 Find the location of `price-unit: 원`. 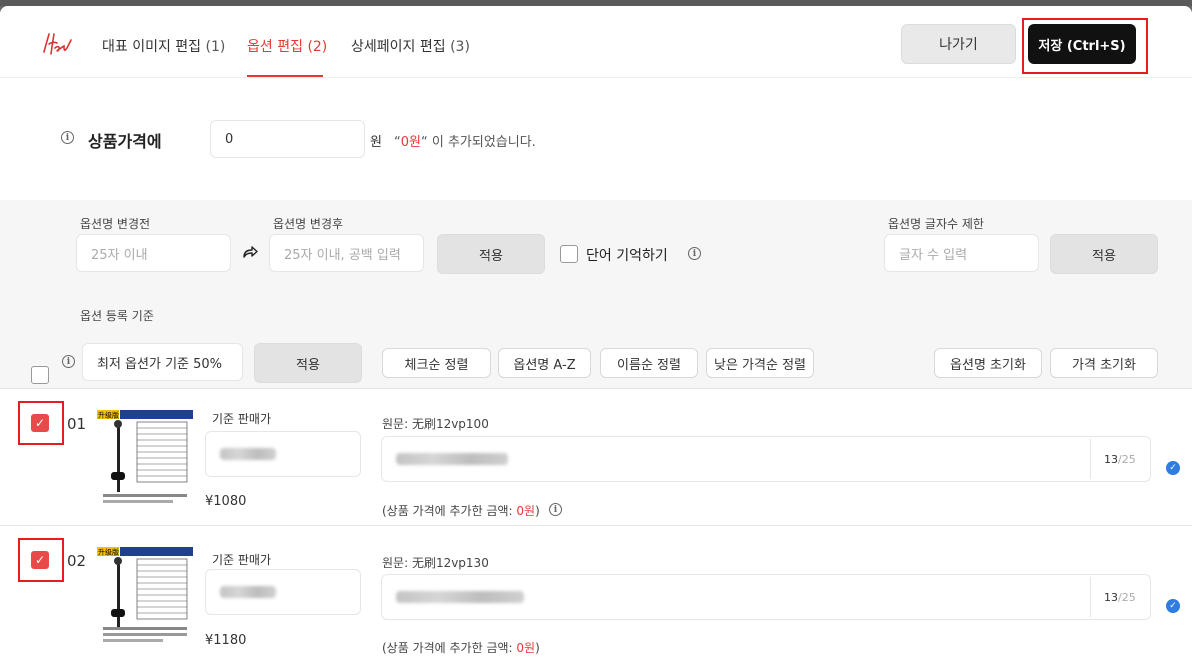

price-unit: 원 is located at coordinates (376, 142).